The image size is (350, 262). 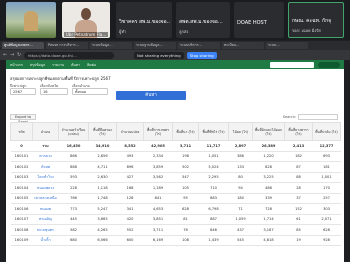 I want to click on table-cell: 341, so click(x=130, y=209).